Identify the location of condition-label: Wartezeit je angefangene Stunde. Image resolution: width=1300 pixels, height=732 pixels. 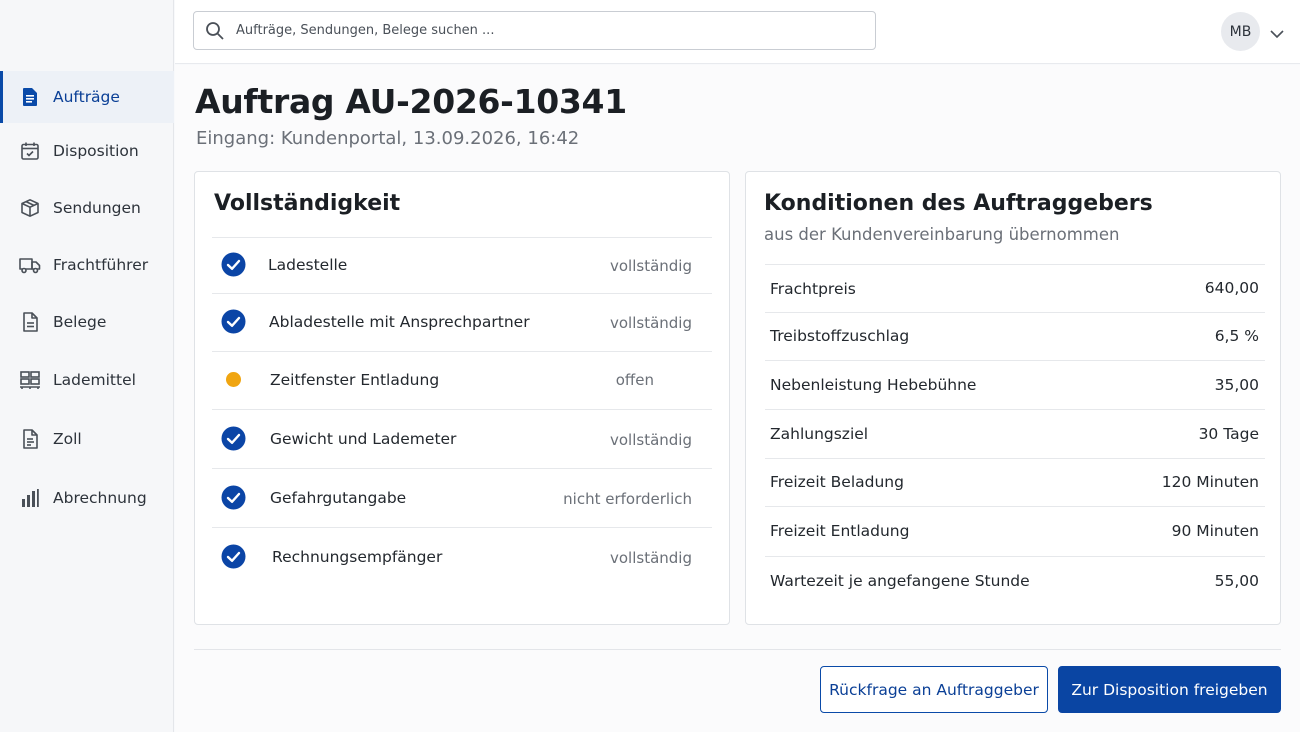
(900, 581).